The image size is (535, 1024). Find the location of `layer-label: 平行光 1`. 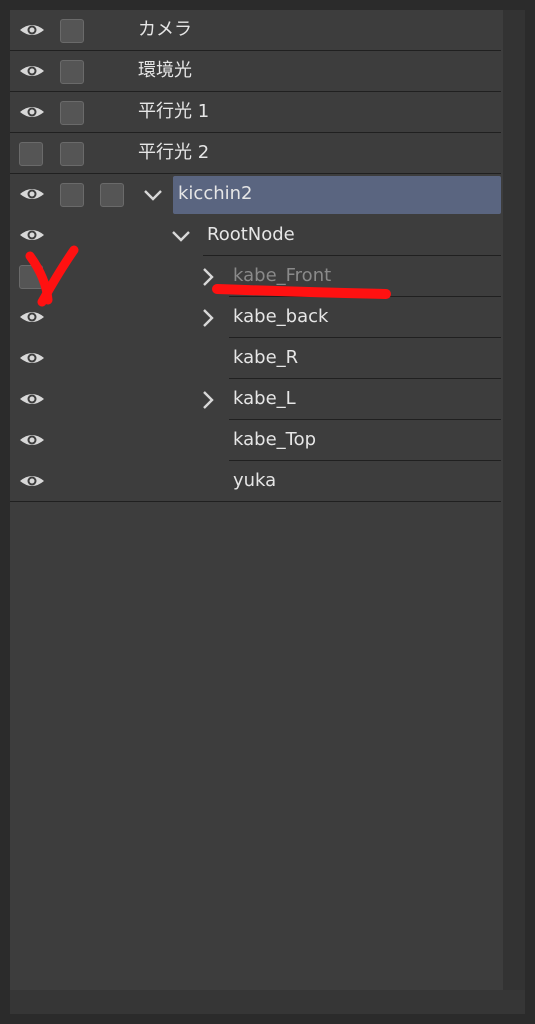

layer-label: 平行光 1 is located at coordinates (174, 111).